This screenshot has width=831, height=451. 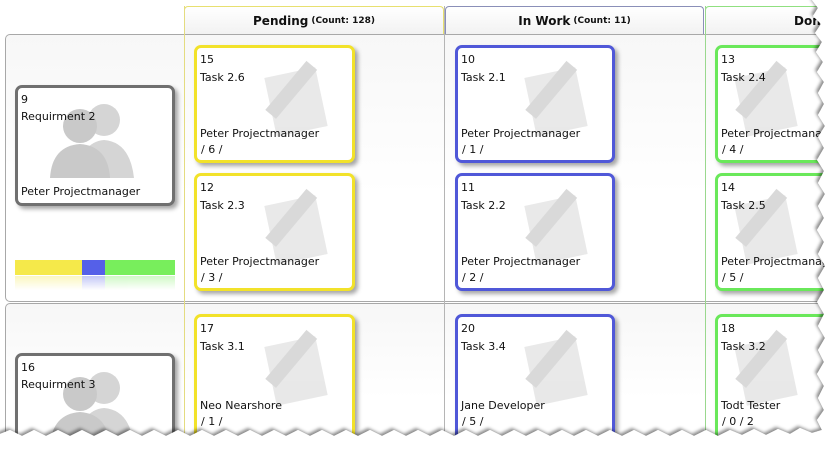 What do you see at coordinates (743, 205) in the screenshot?
I see `task-title: Task 2.5` at bounding box center [743, 205].